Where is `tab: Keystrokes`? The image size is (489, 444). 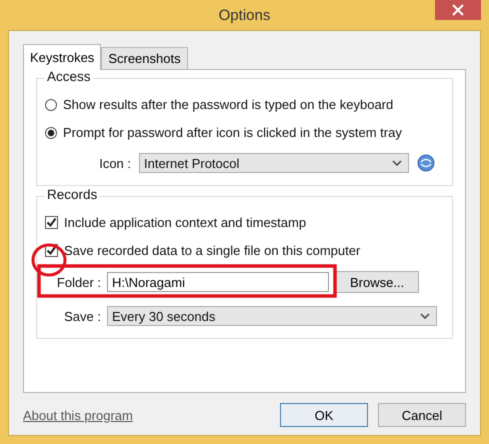 tab: Keystrokes is located at coordinates (62, 57).